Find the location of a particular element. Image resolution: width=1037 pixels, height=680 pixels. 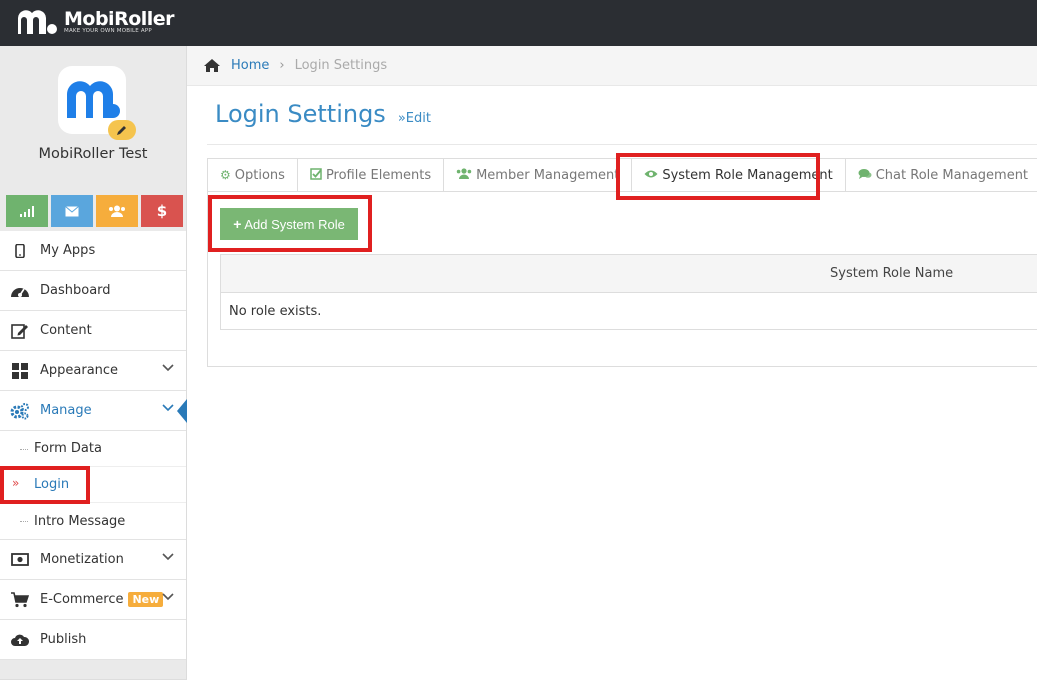

sidebar-item-label: Manage is located at coordinates (66, 410).